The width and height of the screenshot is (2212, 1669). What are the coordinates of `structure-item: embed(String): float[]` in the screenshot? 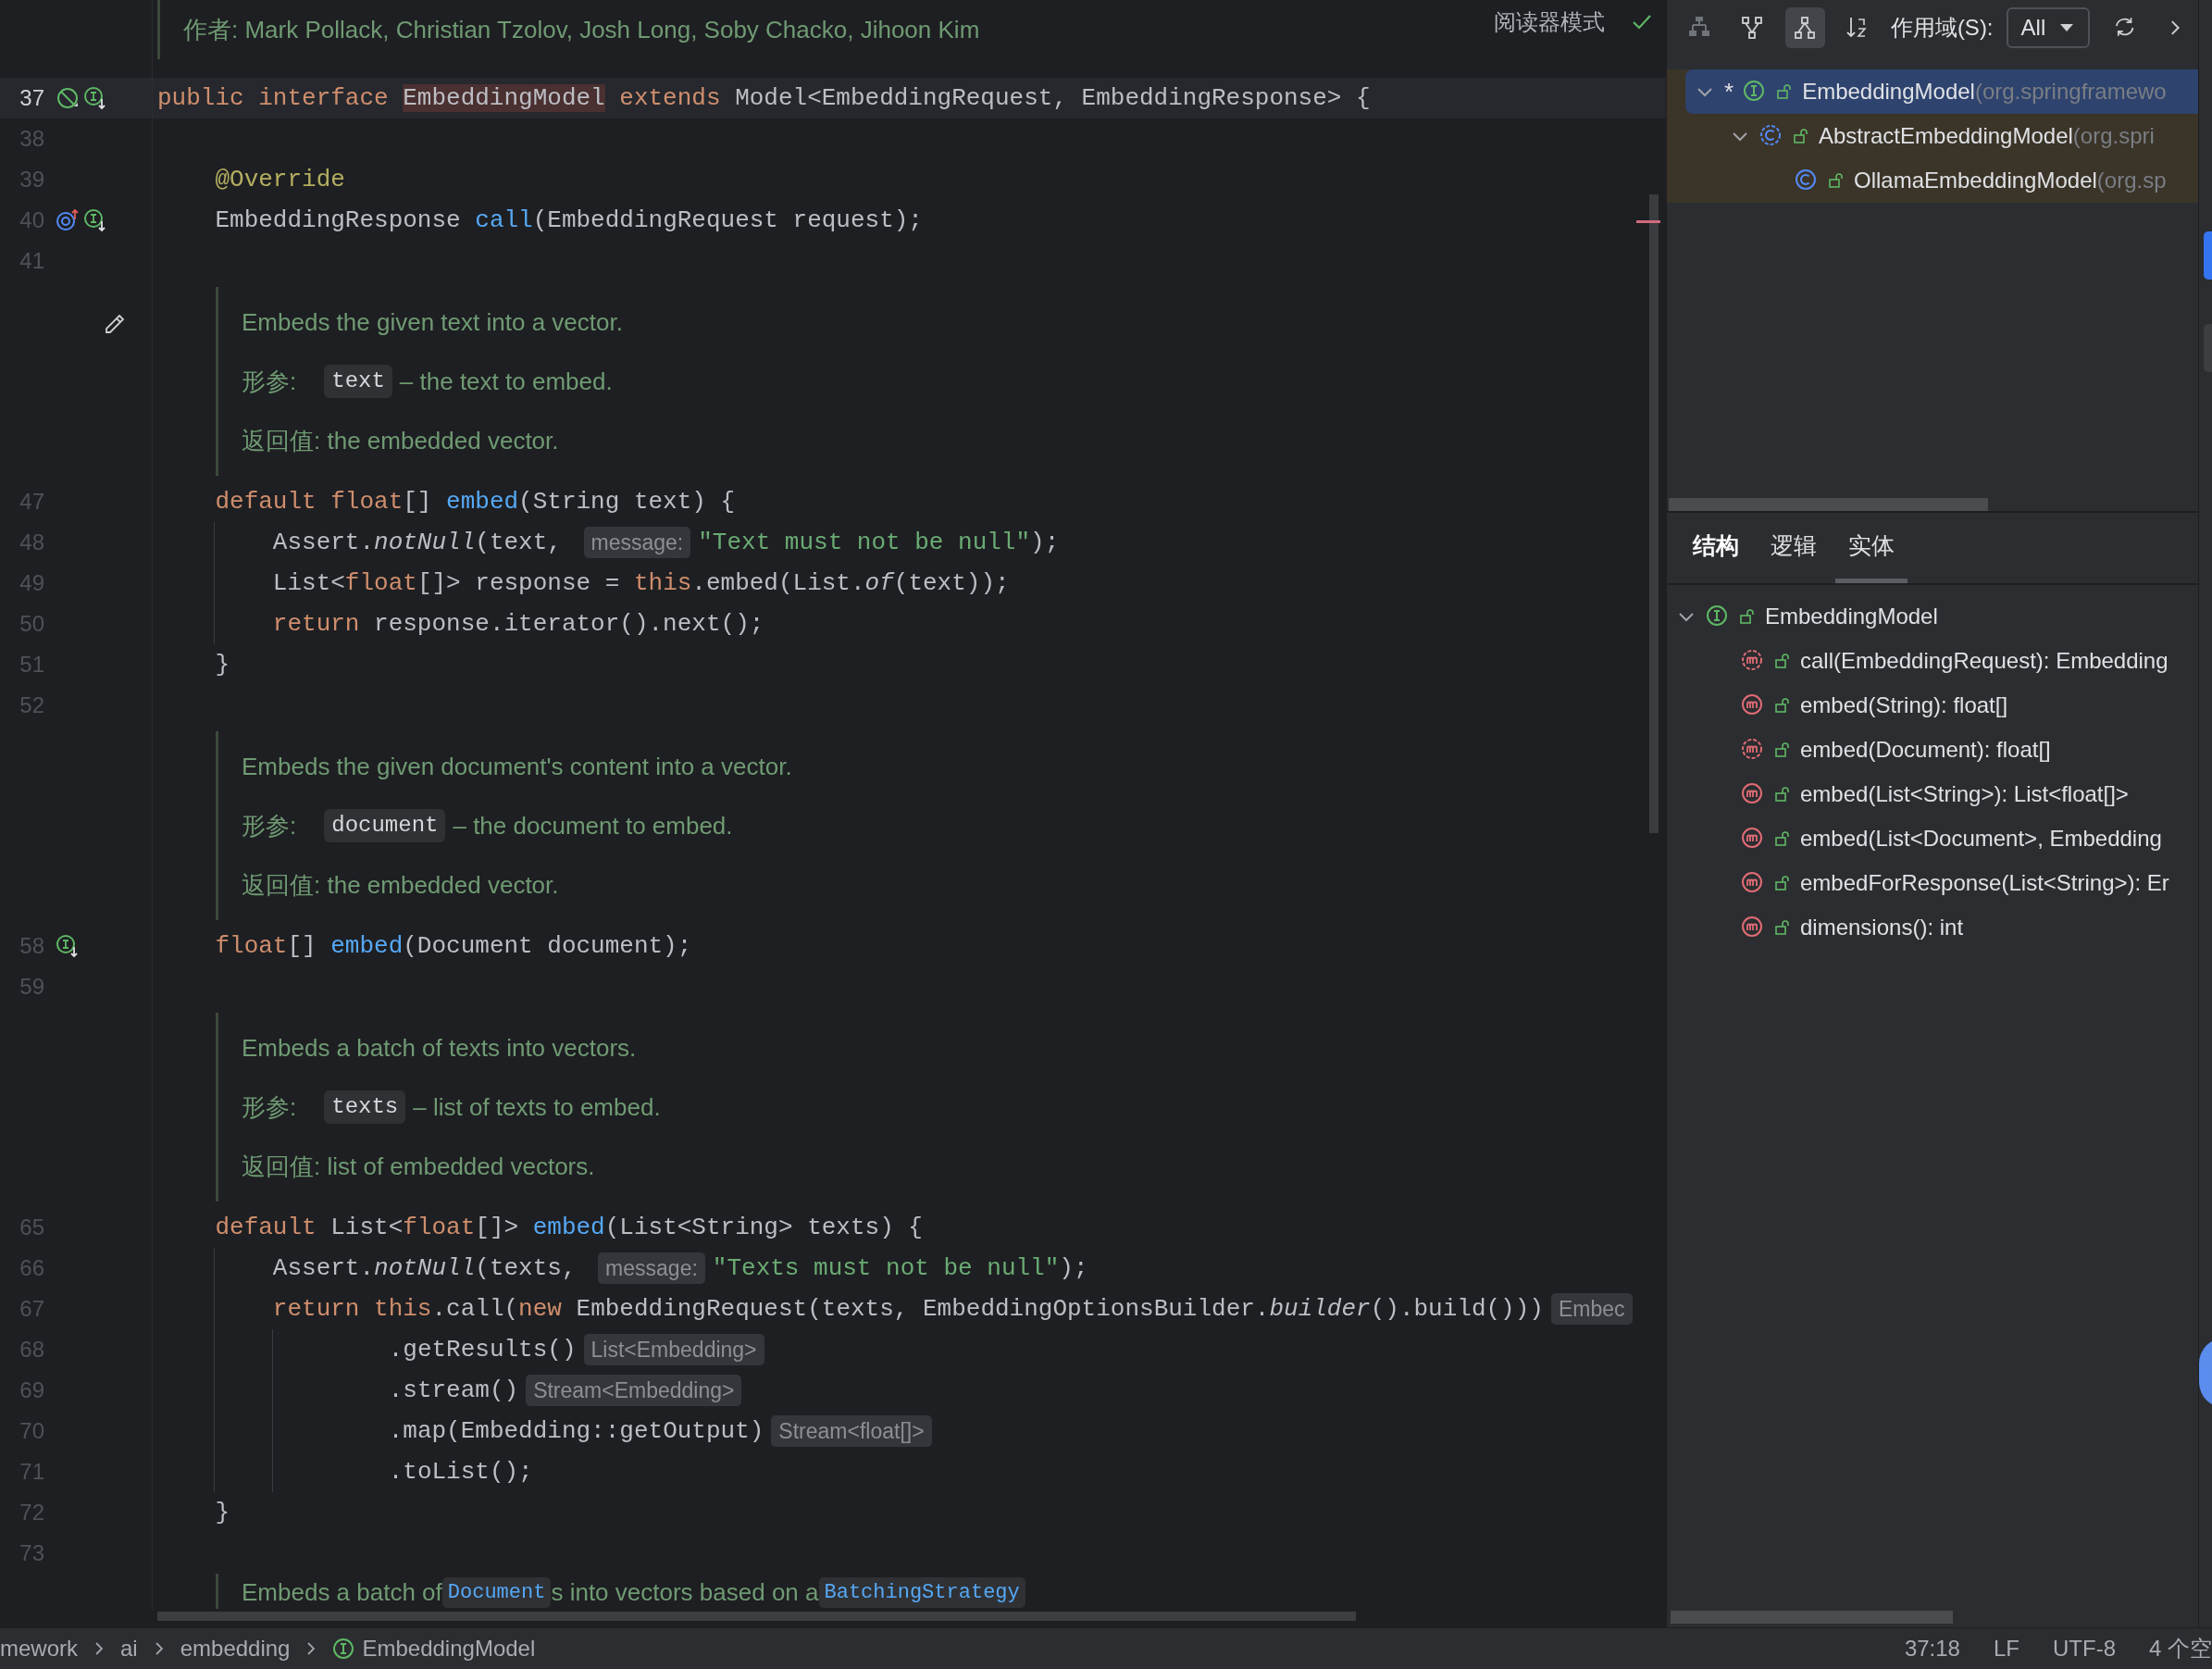 It's located at (1932, 705).